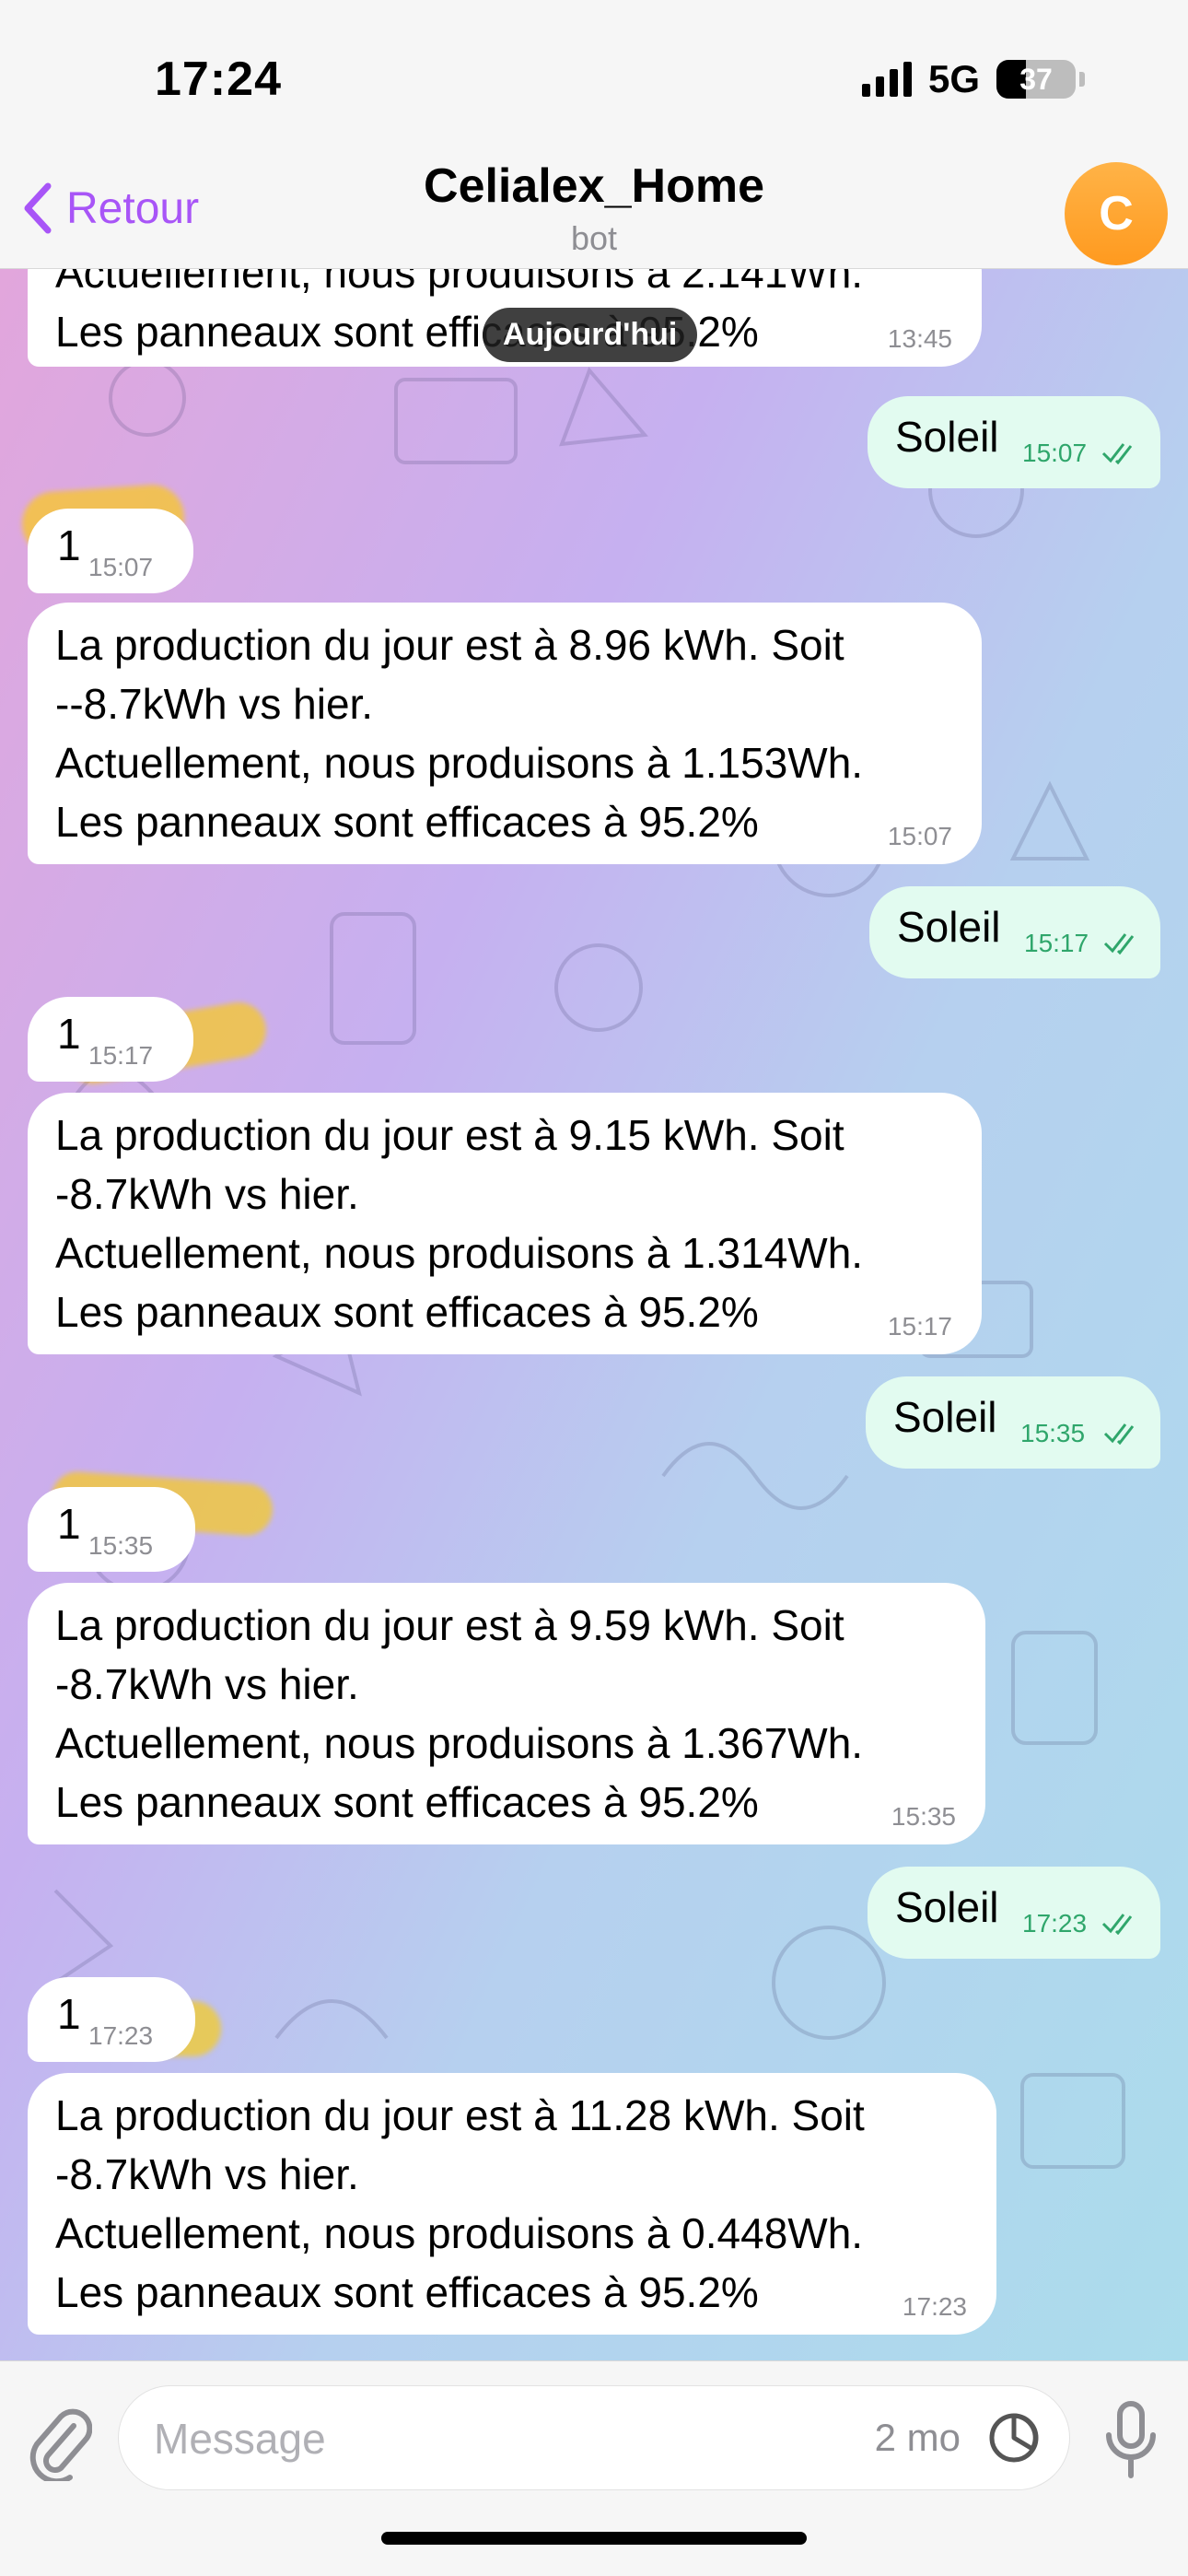 This screenshot has height=2576, width=1188. Describe the element at coordinates (590, 335) in the screenshot. I see `date-pill: Aujourd'hui` at that location.